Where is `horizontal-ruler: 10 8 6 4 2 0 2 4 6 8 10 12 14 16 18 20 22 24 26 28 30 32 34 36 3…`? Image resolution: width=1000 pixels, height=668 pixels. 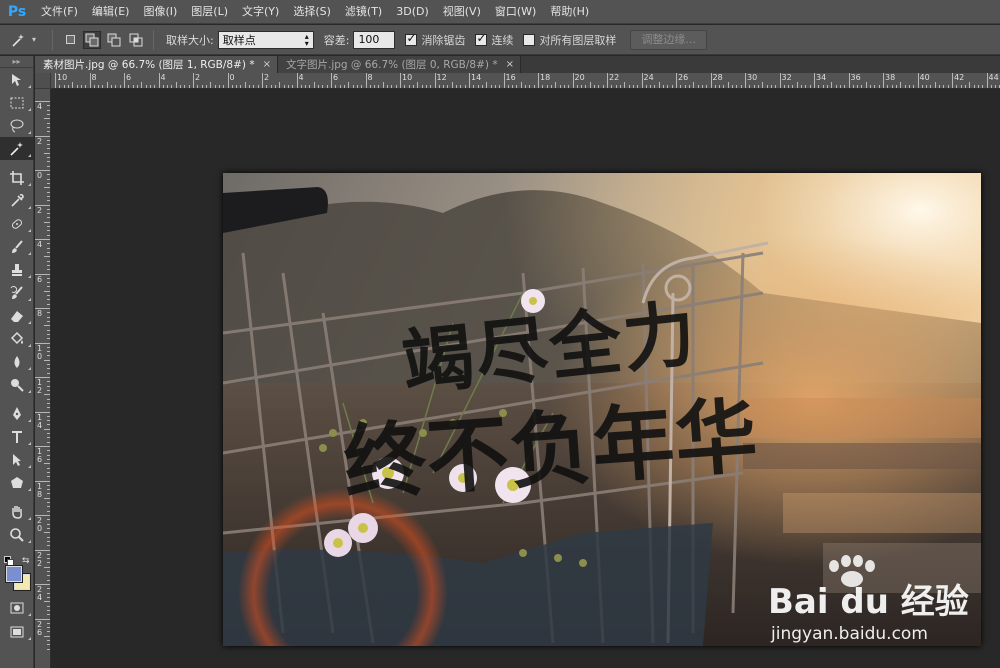
horizontal-ruler: 10 8 6 4 2 0 2 4 6 8 10 12 14 16 18 20 22 24 26 28 30 32 34 36 3… is located at coordinates (525, 81).